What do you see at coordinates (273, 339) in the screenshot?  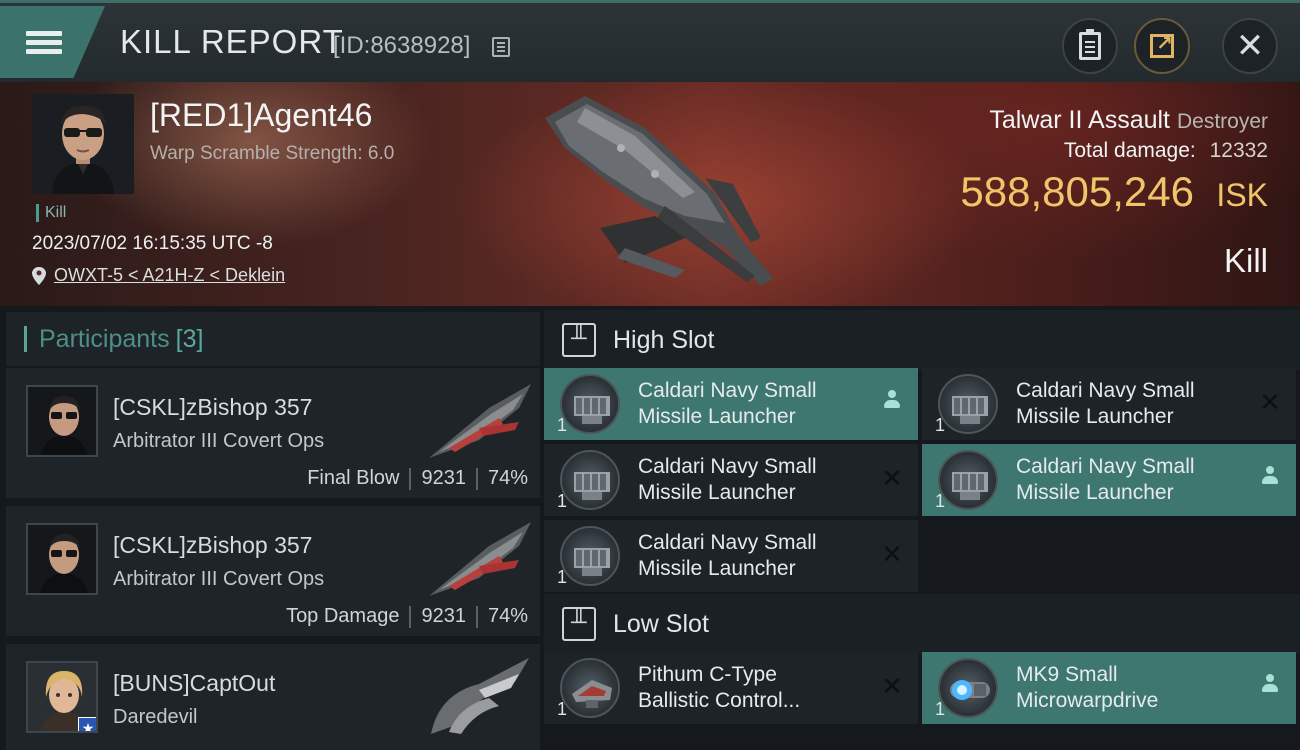 I see `participants-header: Participants [3]` at bounding box center [273, 339].